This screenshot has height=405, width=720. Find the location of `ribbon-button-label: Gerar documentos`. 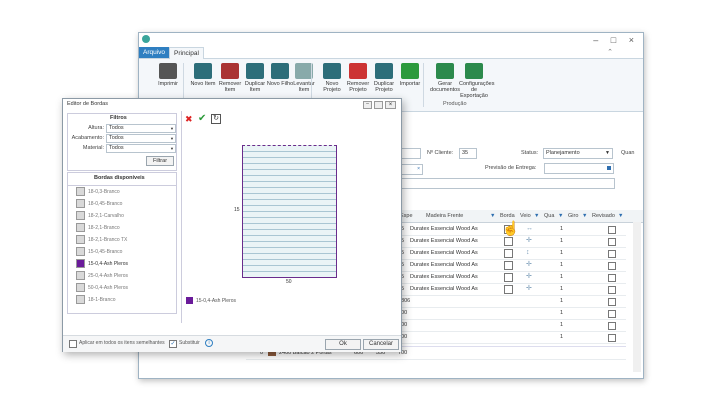

ribbon-button-label: Gerar documentos is located at coordinates (445, 87).